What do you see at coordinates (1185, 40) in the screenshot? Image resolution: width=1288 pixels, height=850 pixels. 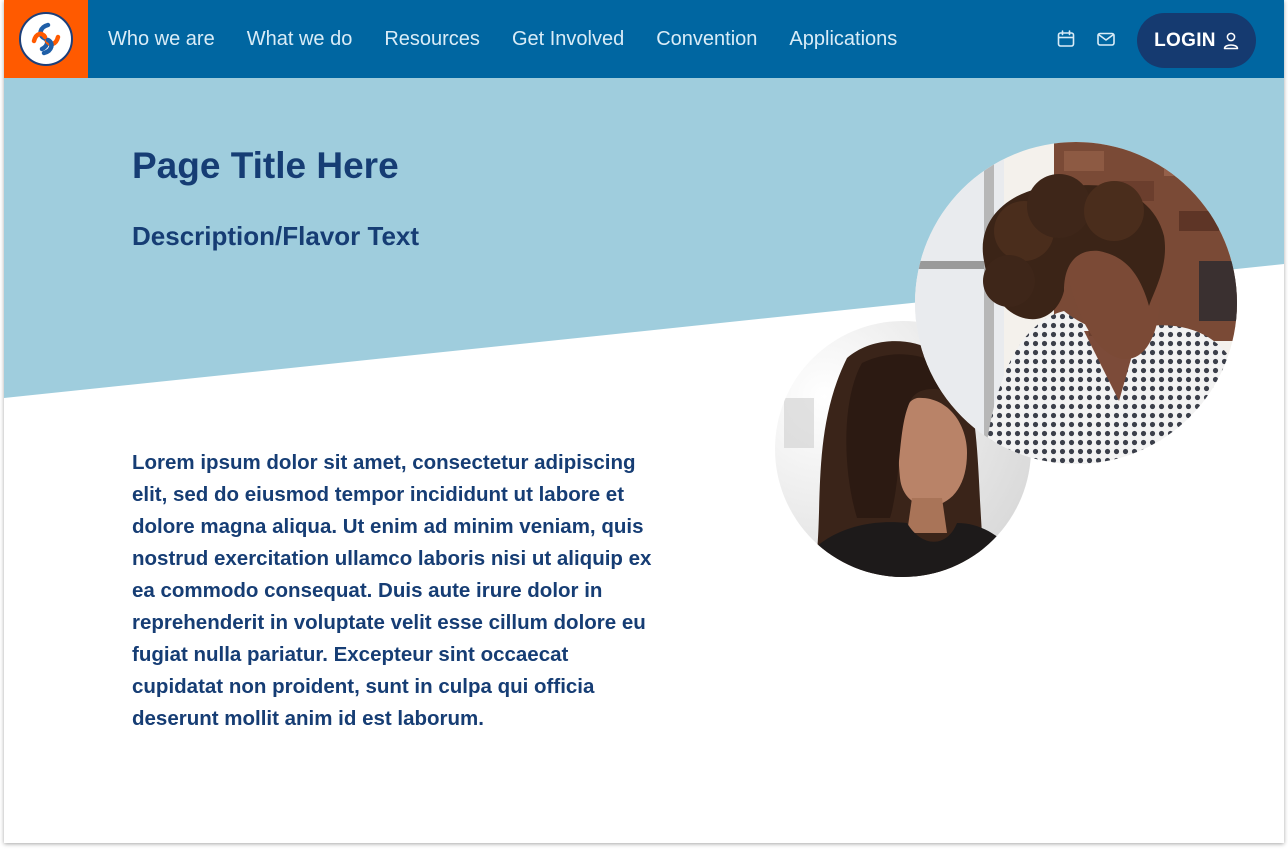 I see `login-label: LOGIN` at bounding box center [1185, 40].